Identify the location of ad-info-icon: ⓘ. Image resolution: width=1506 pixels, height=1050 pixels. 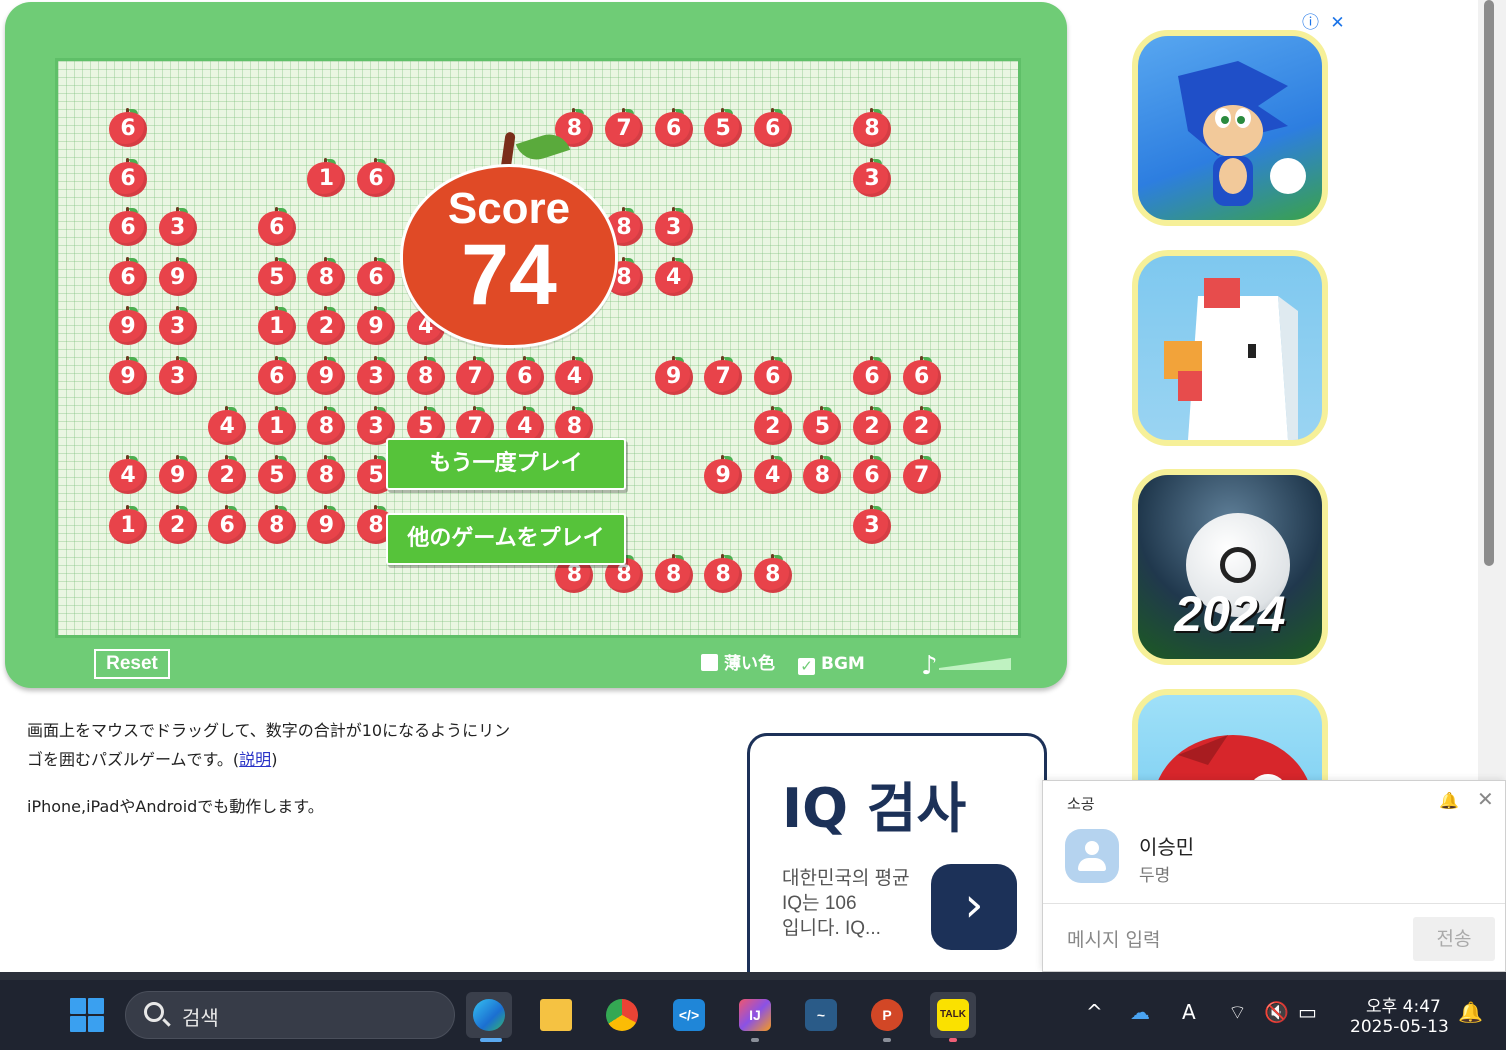
(1310, 23).